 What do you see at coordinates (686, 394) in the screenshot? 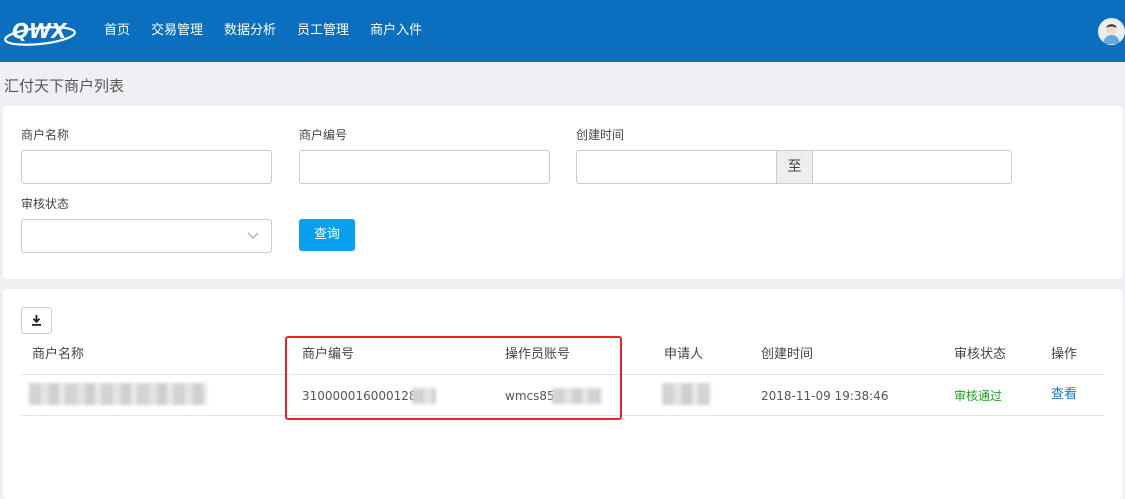
I see `applicant-redacted` at bounding box center [686, 394].